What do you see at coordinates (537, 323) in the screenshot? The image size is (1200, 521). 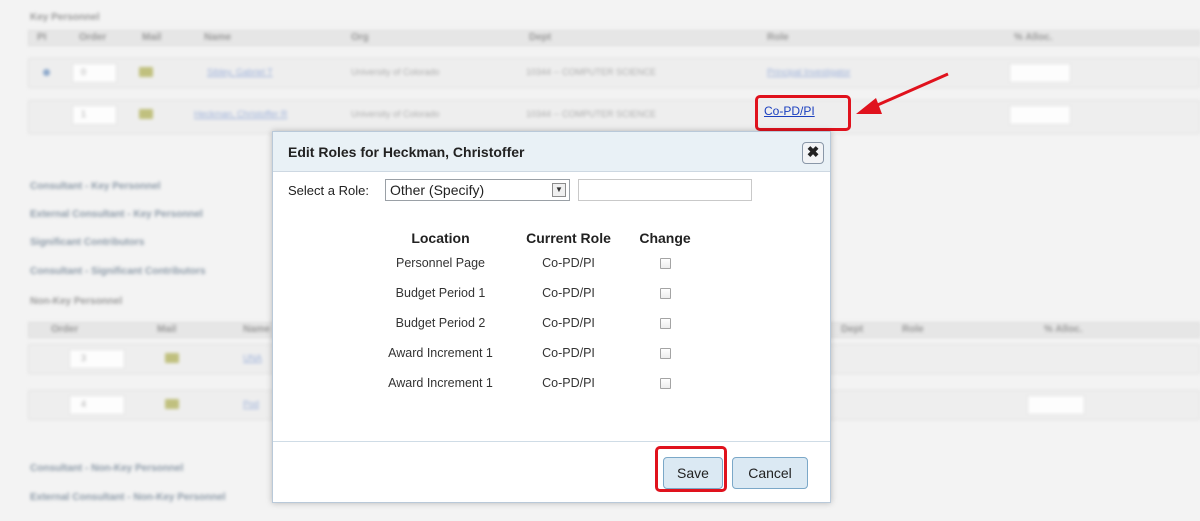 I see `table-row: Budget Period 2 Co-PD/PI` at bounding box center [537, 323].